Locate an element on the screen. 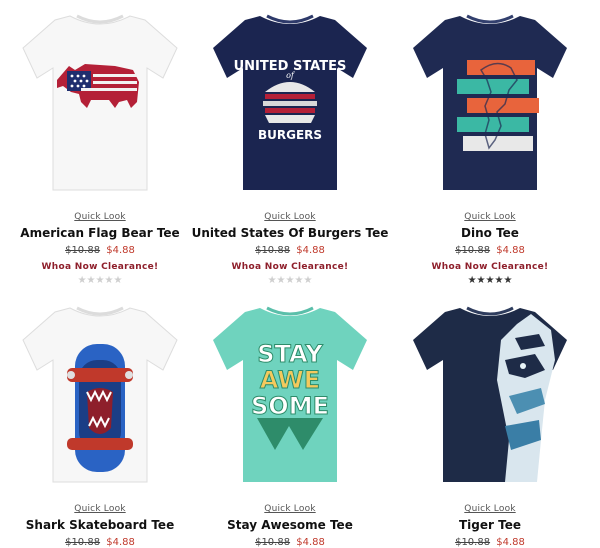  svg-text: STAY is located at coordinates (290, 354).